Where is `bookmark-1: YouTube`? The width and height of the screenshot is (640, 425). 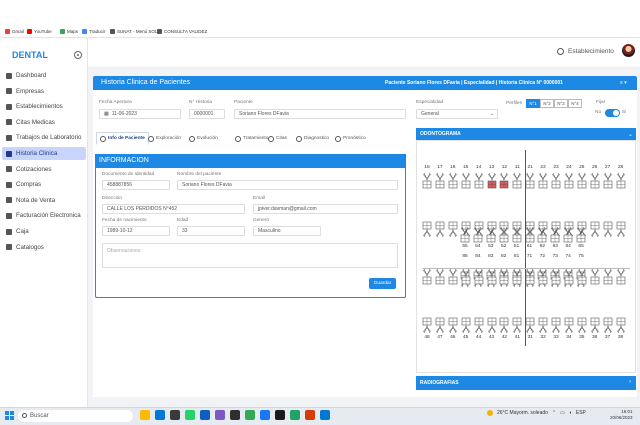
bookmark-1: YouTube is located at coordinates (39, 31).